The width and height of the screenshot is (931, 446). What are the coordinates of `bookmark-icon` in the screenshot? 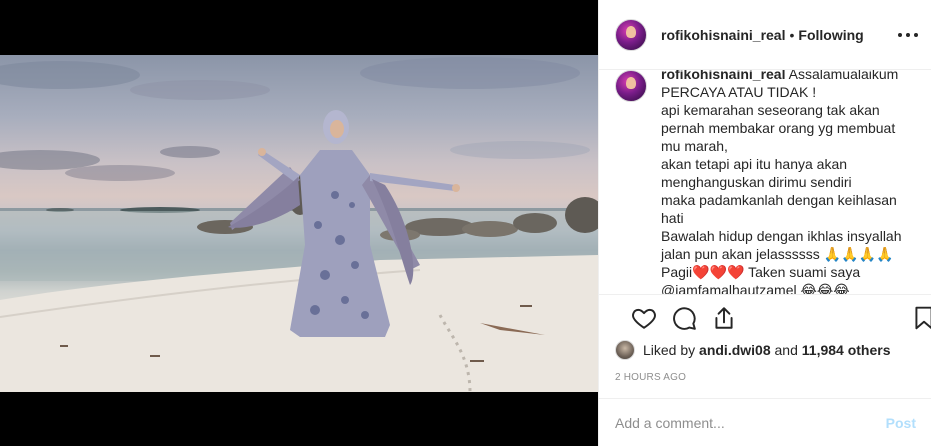 It's located at (921, 318).